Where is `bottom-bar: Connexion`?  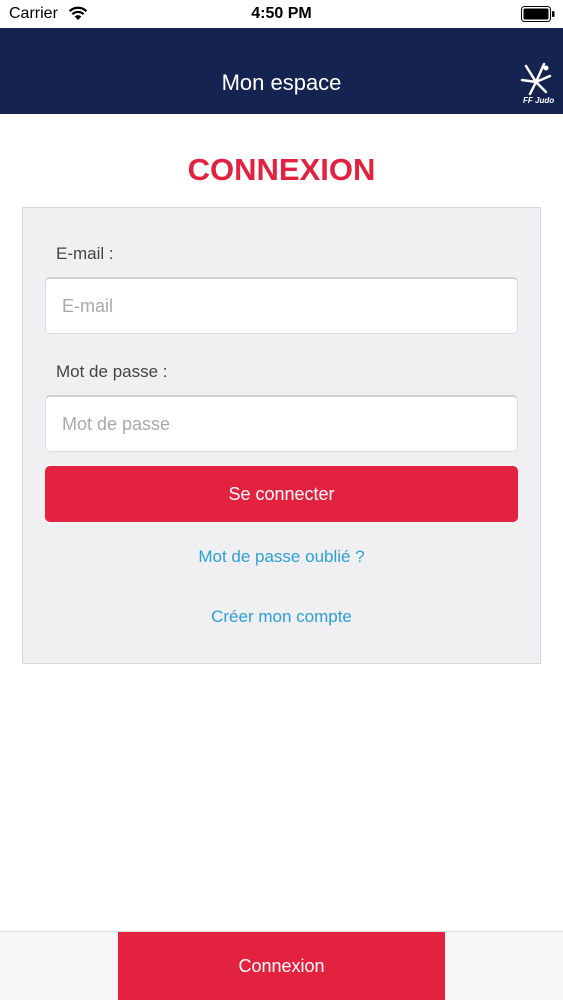 bottom-bar: Connexion is located at coordinates (281, 965).